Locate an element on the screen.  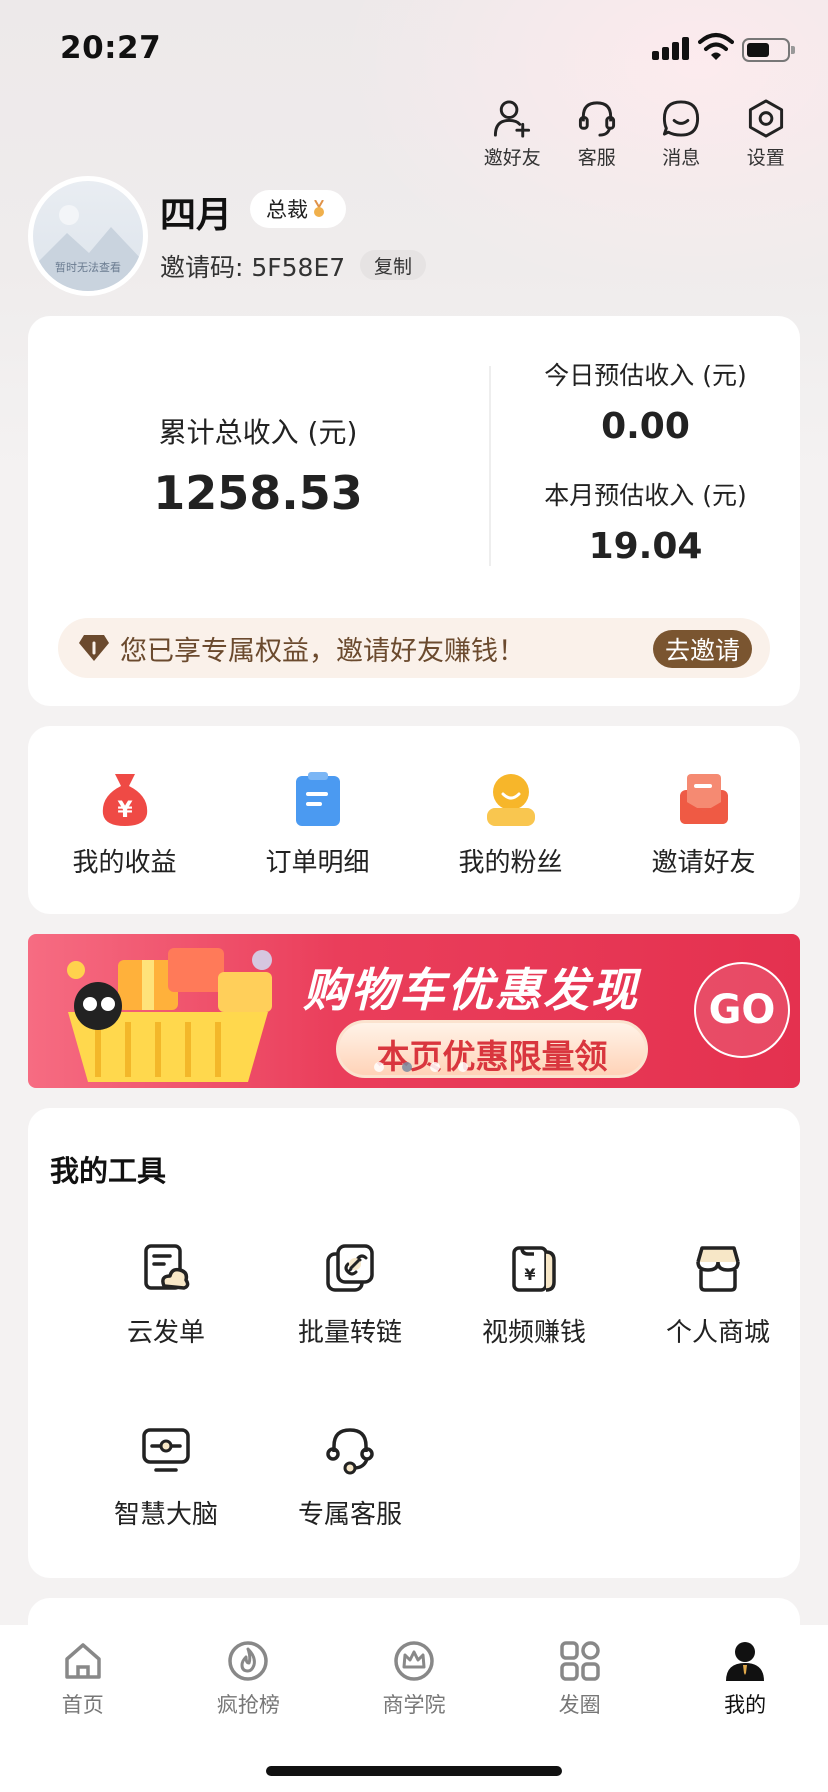
quick-item-label: 我的粉丝 is located at coordinates (510, 863).